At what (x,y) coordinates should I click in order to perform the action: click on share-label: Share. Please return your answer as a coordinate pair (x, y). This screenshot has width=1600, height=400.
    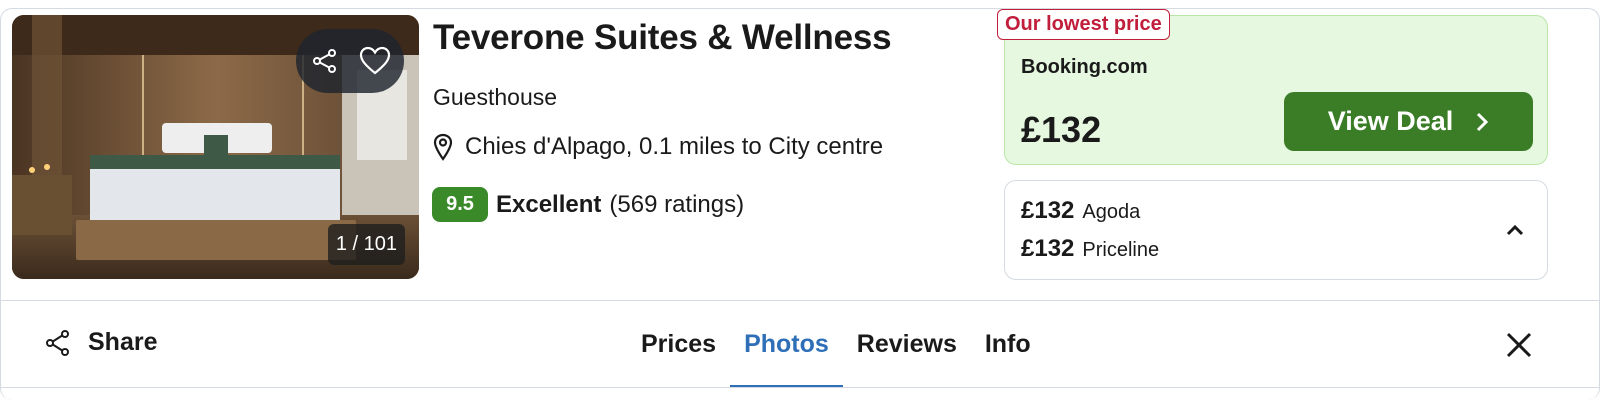
    Looking at the image, I should click on (123, 342).